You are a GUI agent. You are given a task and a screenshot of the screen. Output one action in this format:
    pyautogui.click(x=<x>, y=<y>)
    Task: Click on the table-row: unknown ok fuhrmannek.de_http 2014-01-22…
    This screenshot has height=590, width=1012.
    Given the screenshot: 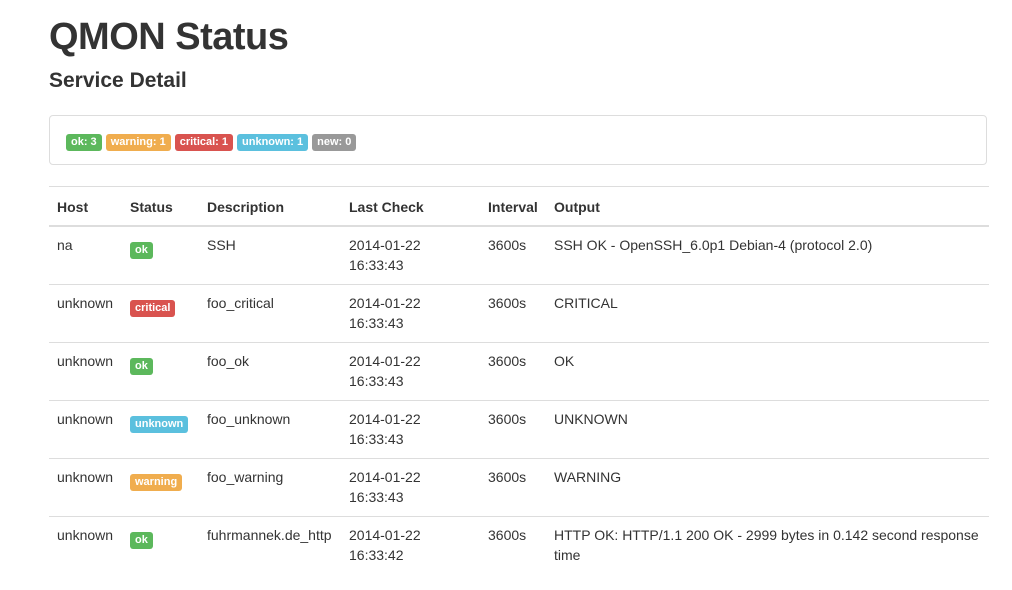 What is the action you would take?
    pyautogui.click(x=519, y=545)
    